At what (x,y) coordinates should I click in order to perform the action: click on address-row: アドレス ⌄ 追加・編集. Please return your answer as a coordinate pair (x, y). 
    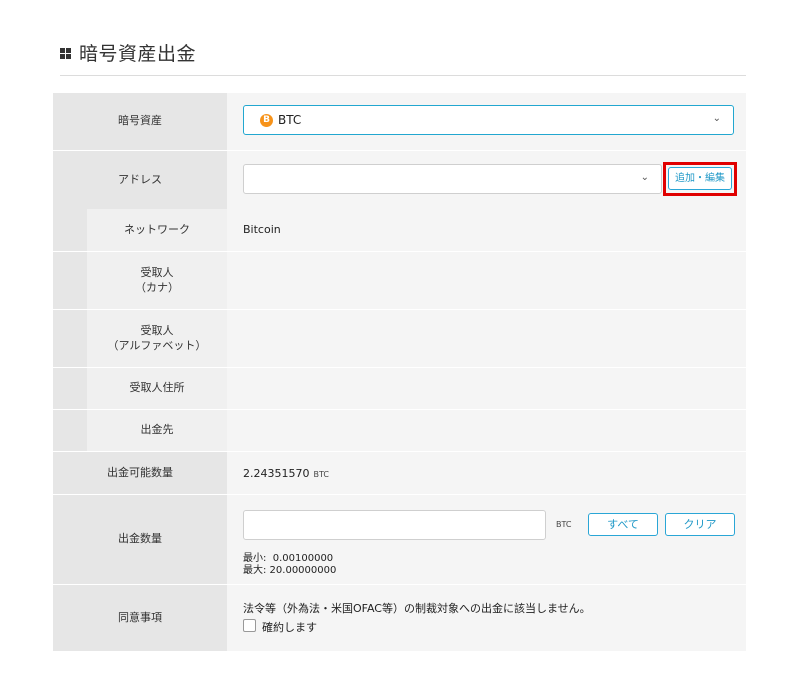
    Looking at the image, I should click on (399, 180).